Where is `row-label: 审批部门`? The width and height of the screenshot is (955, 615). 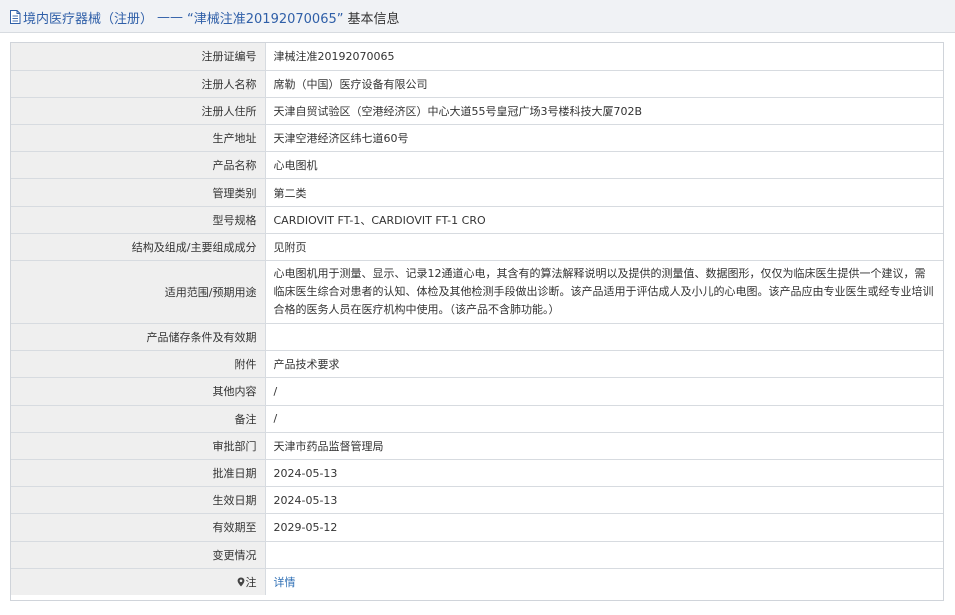
row-label: 审批部门 is located at coordinates (138, 446).